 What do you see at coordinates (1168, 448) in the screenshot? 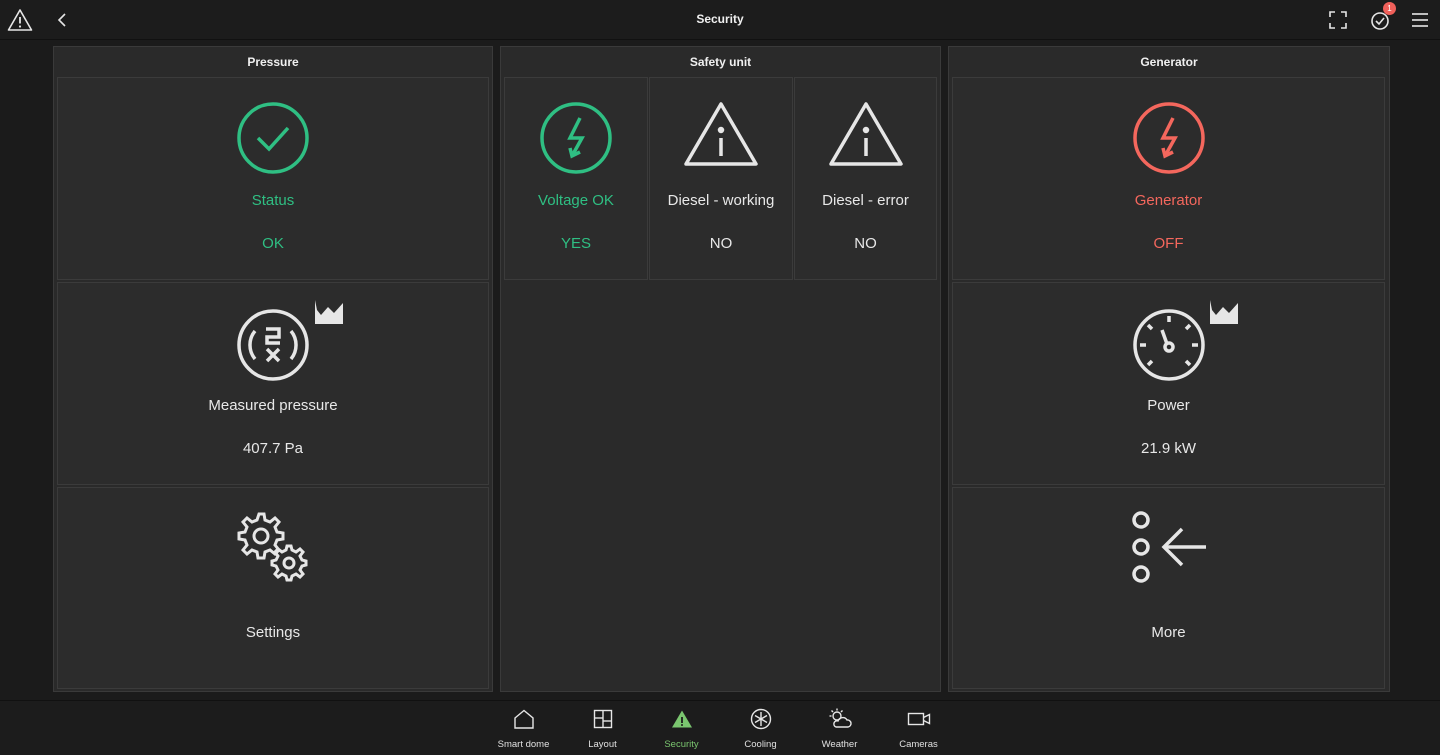
I see `power-value: 21.9 kW` at bounding box center [1168, 448].